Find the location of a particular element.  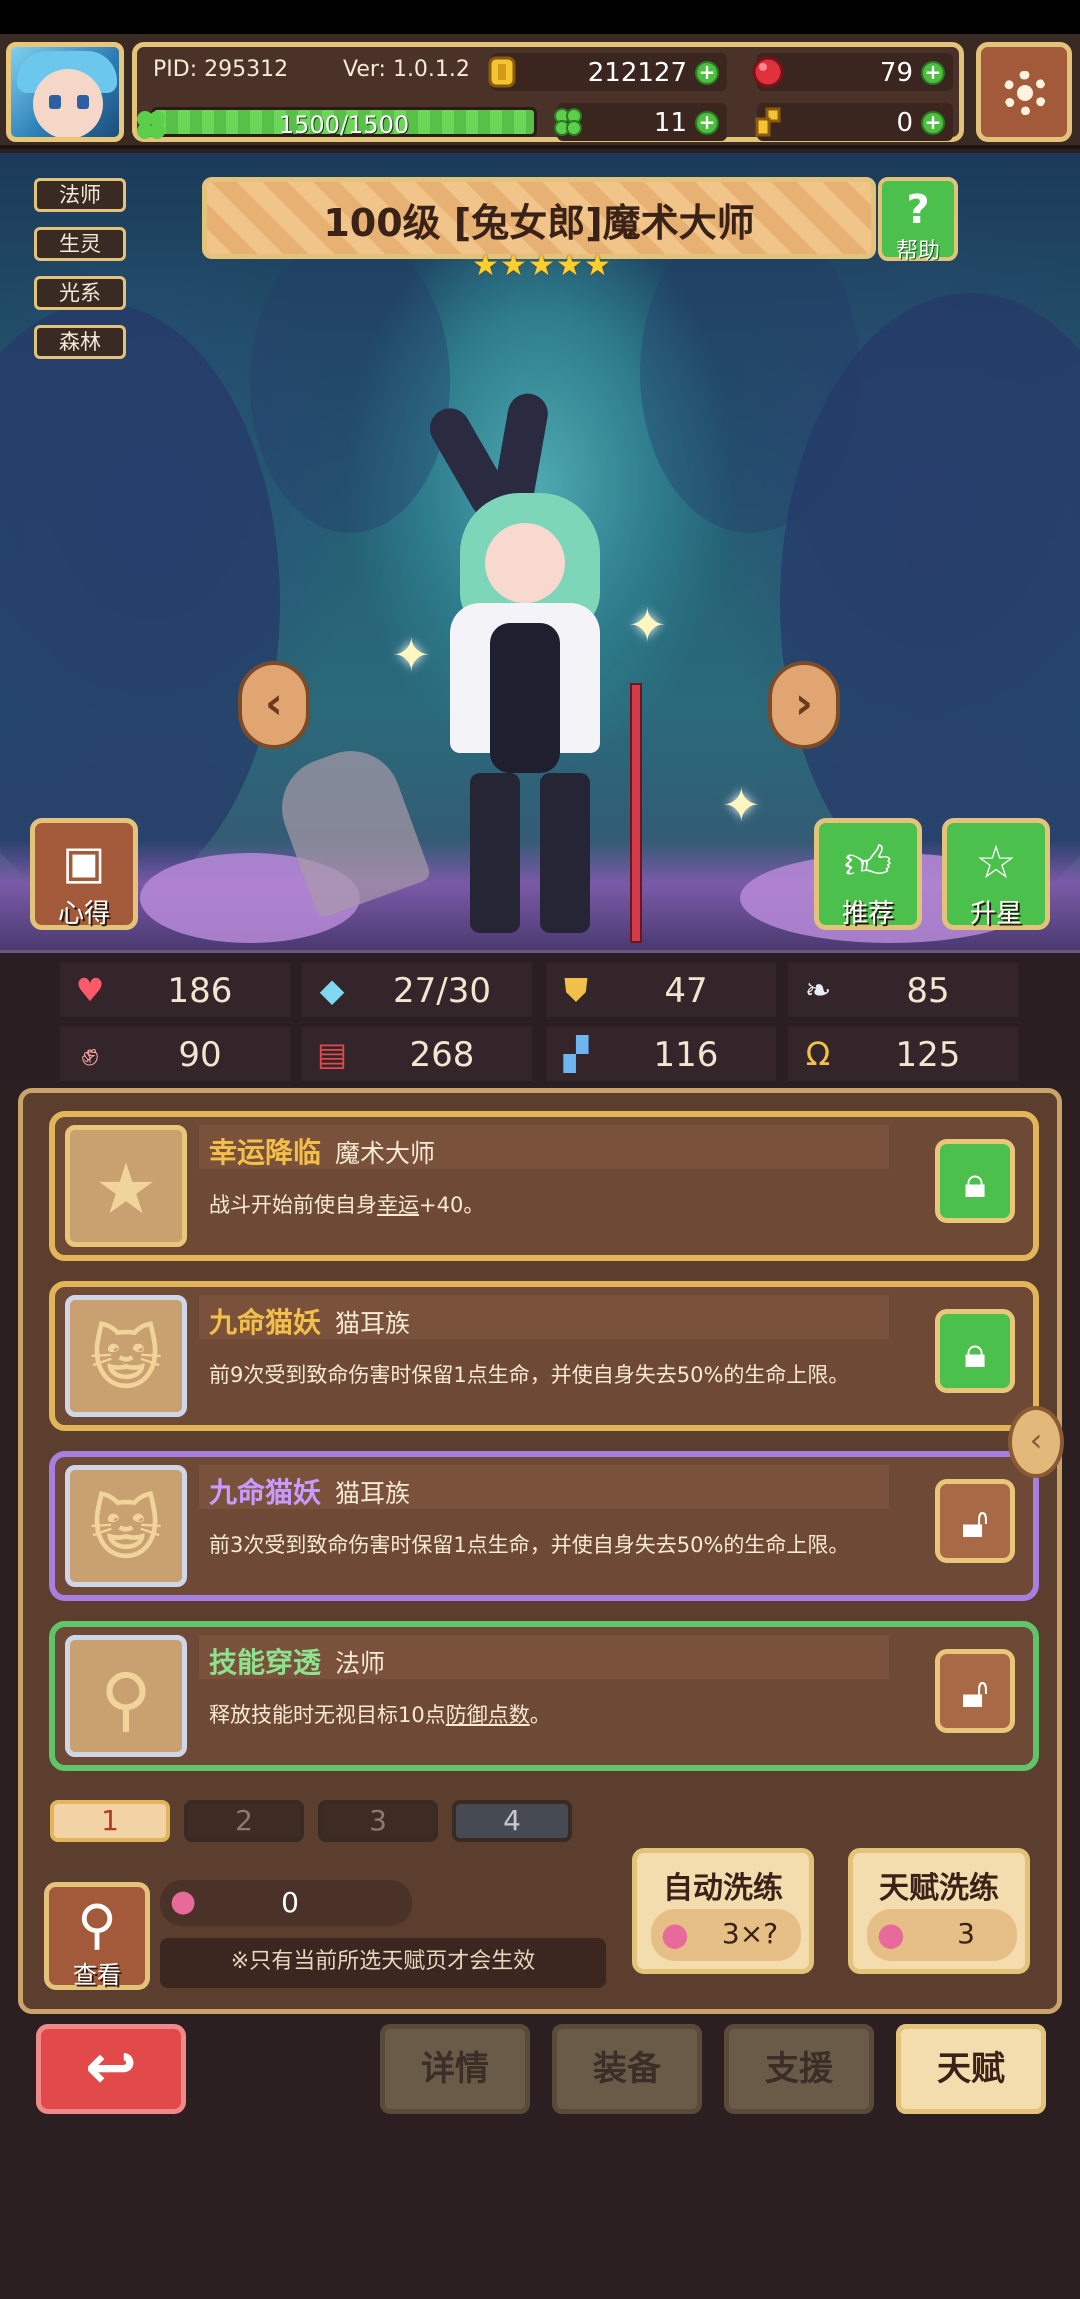

tab-details: 详情 is located at coordinates (455, 2069).